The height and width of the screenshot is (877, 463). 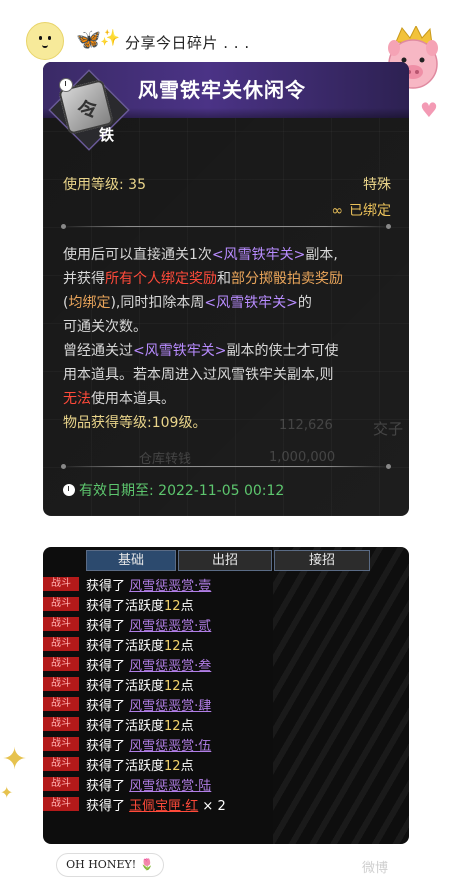 What do you see at coordinates (165, 459) in the screenshot?
I see `bg-warehouse-label: 仓库转钱` at bounding box center [165, 459].